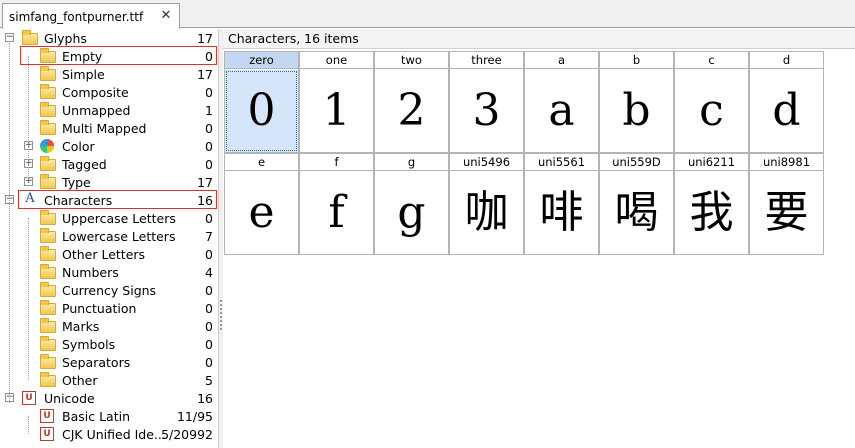 This screenshot has height=448, width=855. I want to click on tree-item-count: 11/95, so click(194, 416).